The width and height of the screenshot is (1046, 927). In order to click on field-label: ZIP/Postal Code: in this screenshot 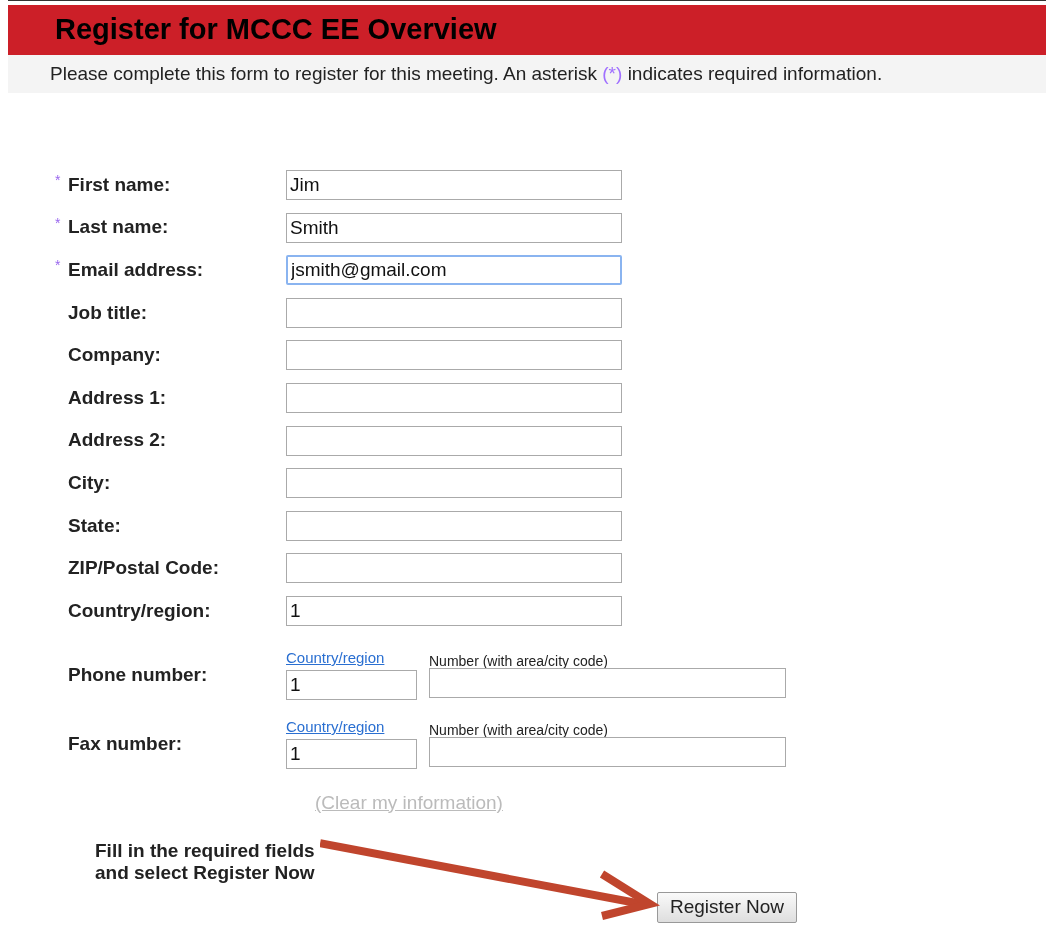, I will do `click(143, 568)`.